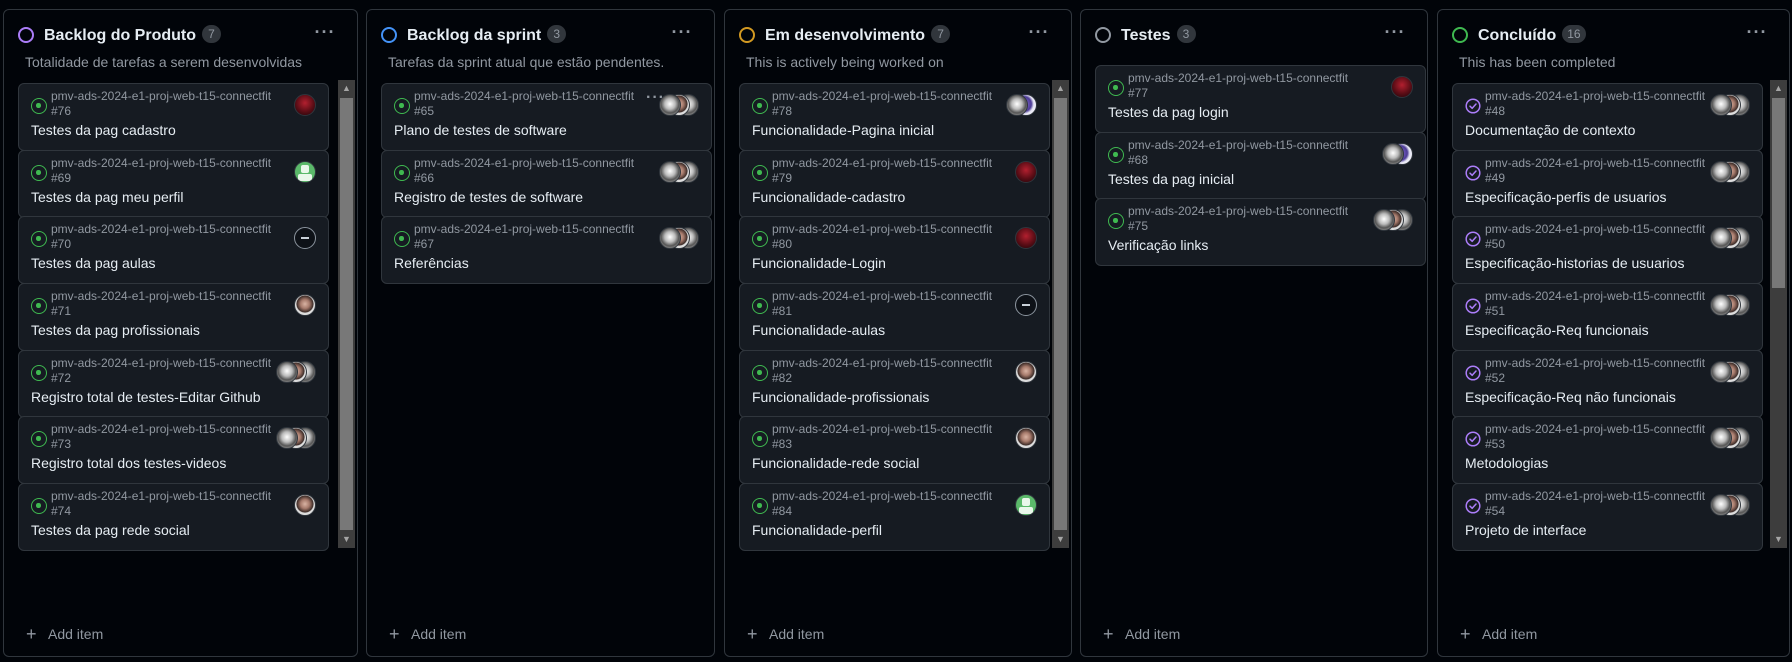  What do you see at coordinates (103, 130) in the screenshot?
I see `issue-title: Testes da pag cadastro` at bounding box center [103, 130].